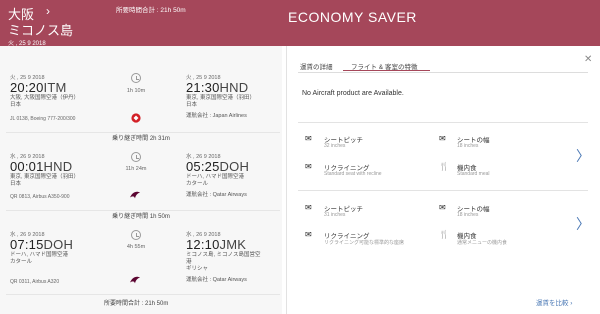 Image resolution: width=600 pixels, height=314 pixels. I want to click on flight-info: QR 0311, Airbus A320, so click(35, 282).